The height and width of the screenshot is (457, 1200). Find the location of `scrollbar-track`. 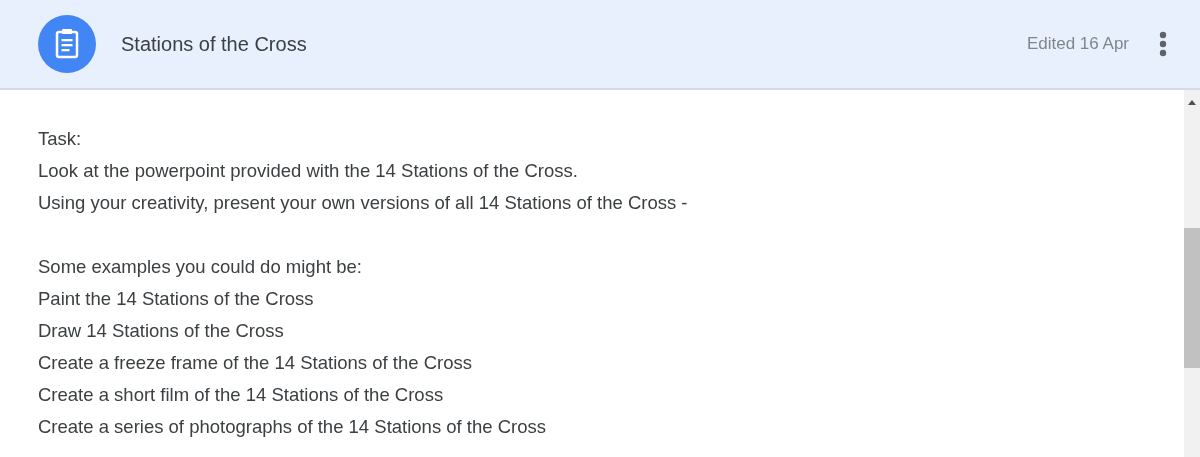

scrollbar-track is located at coordinates (1192, 273).